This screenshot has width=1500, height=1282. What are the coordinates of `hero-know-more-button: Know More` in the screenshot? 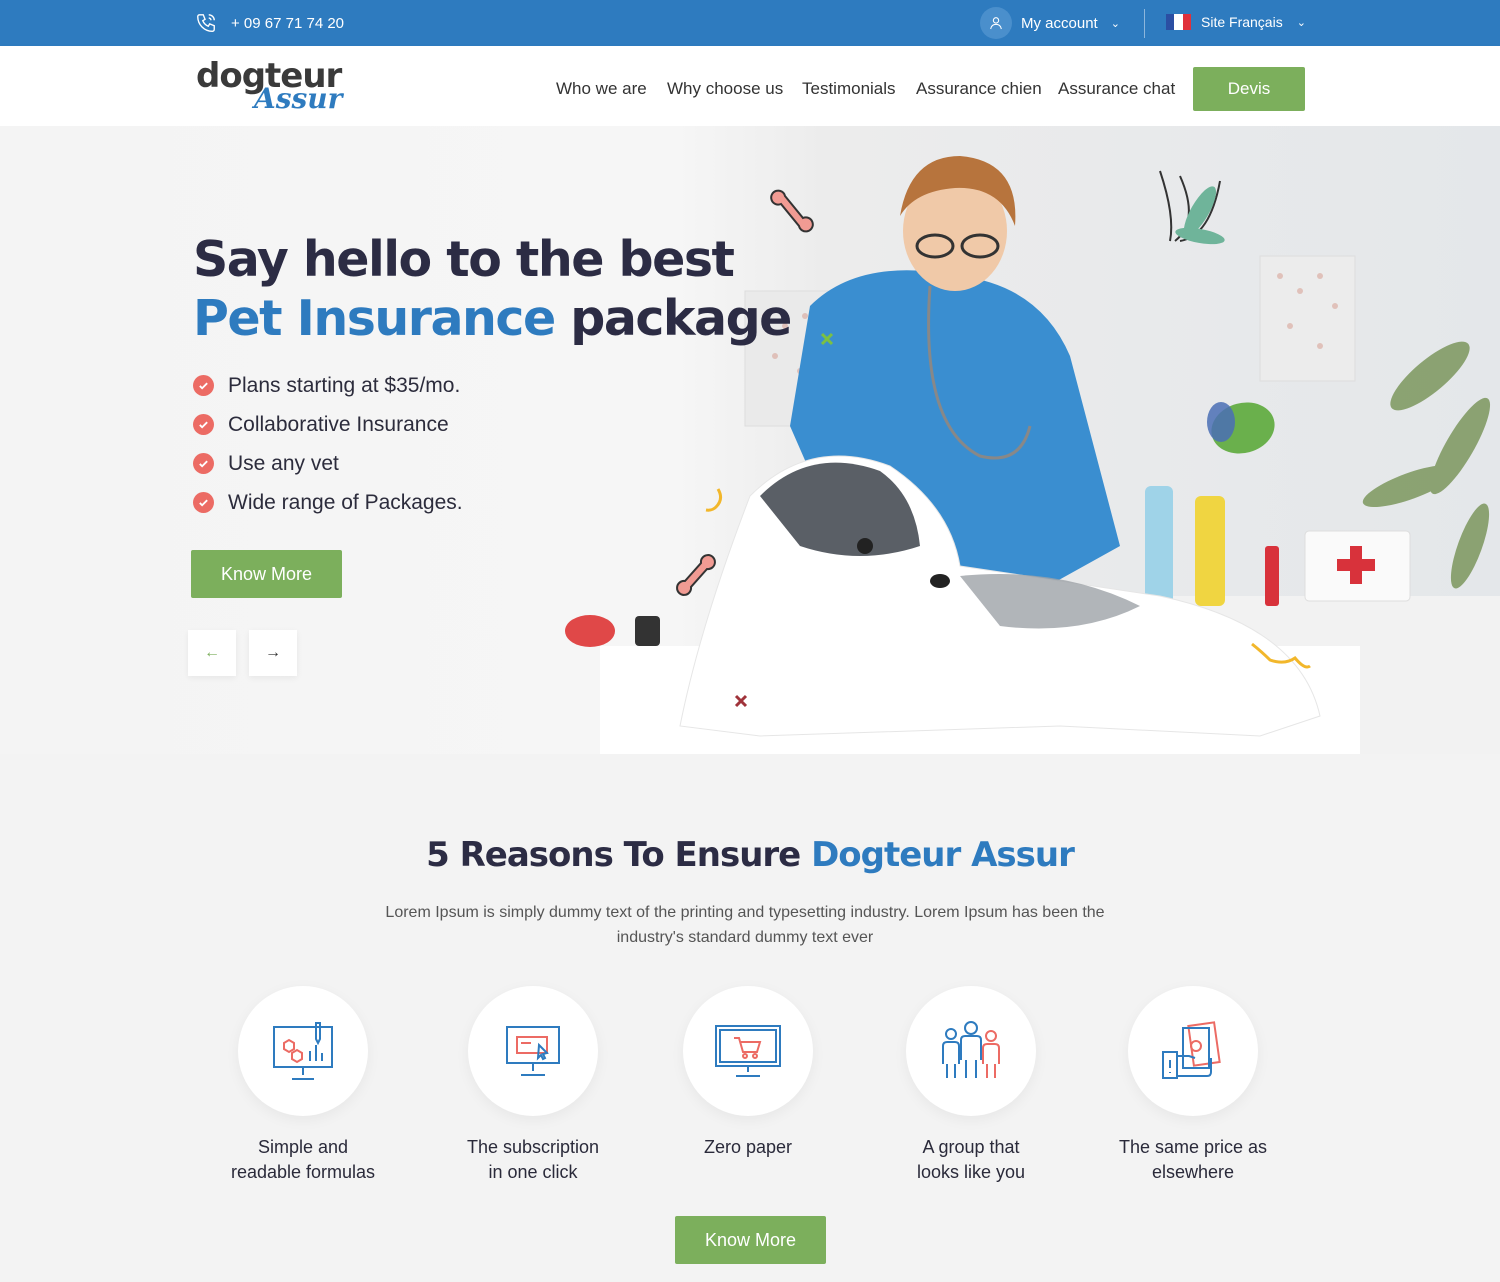 It's located at (266, 574).